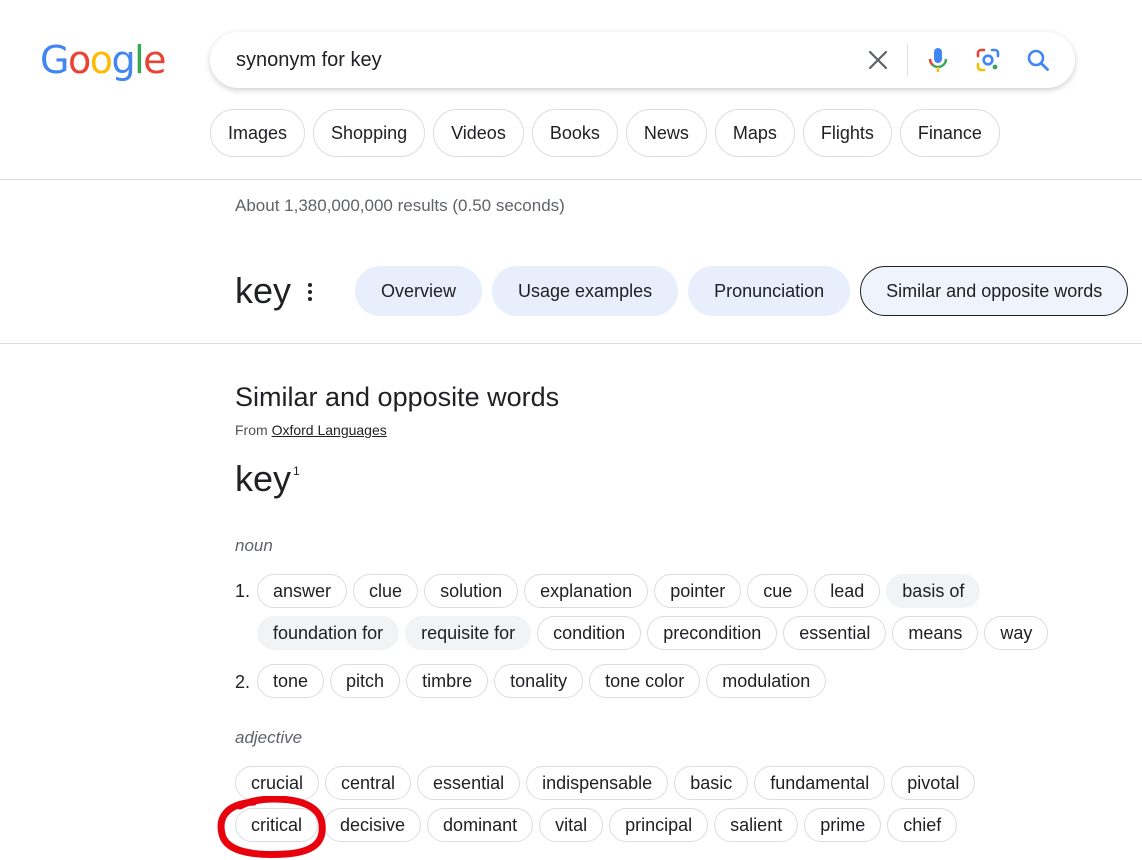 The height and width of the screenshot is (860, 1142). What do you see at coordinates (254, 545) in the screenshot?
I see `pos-noun: noun` at bounding box center [254, 545].